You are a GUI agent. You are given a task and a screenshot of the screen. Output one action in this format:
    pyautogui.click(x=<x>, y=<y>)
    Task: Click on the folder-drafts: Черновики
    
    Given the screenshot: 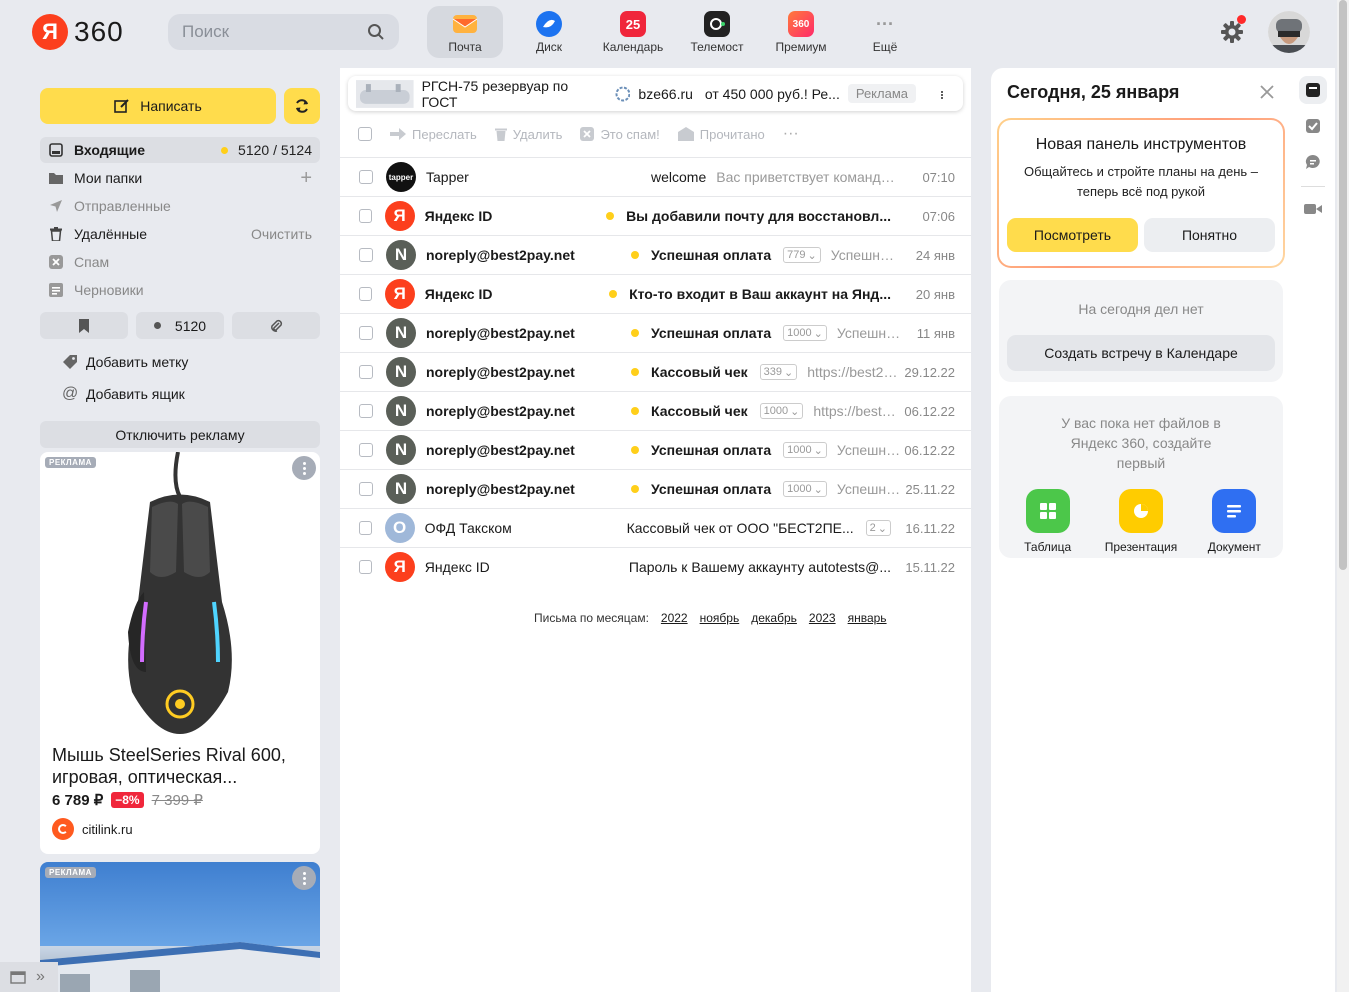 What is the action you would take?
    pyautogui.click(x=180, y=290)
    